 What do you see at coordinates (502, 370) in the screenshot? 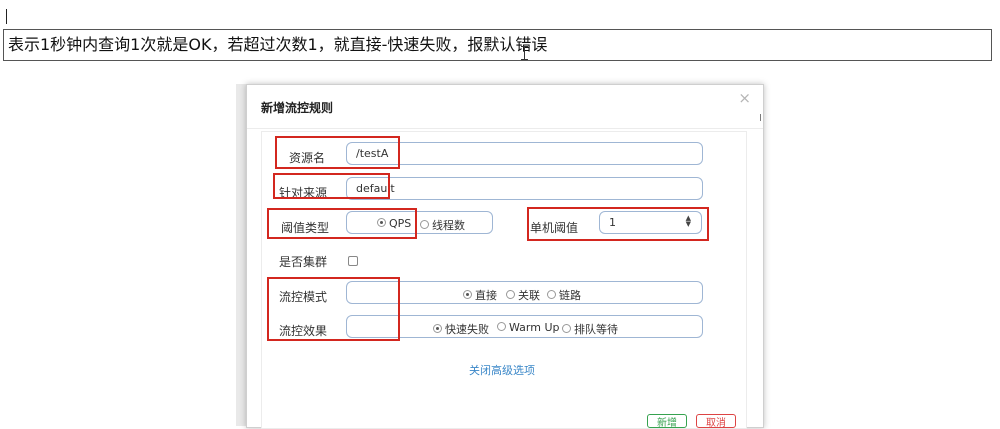
I see `toggle-advanced-link: 关闭高级选项` at bounding box center [502, 370].